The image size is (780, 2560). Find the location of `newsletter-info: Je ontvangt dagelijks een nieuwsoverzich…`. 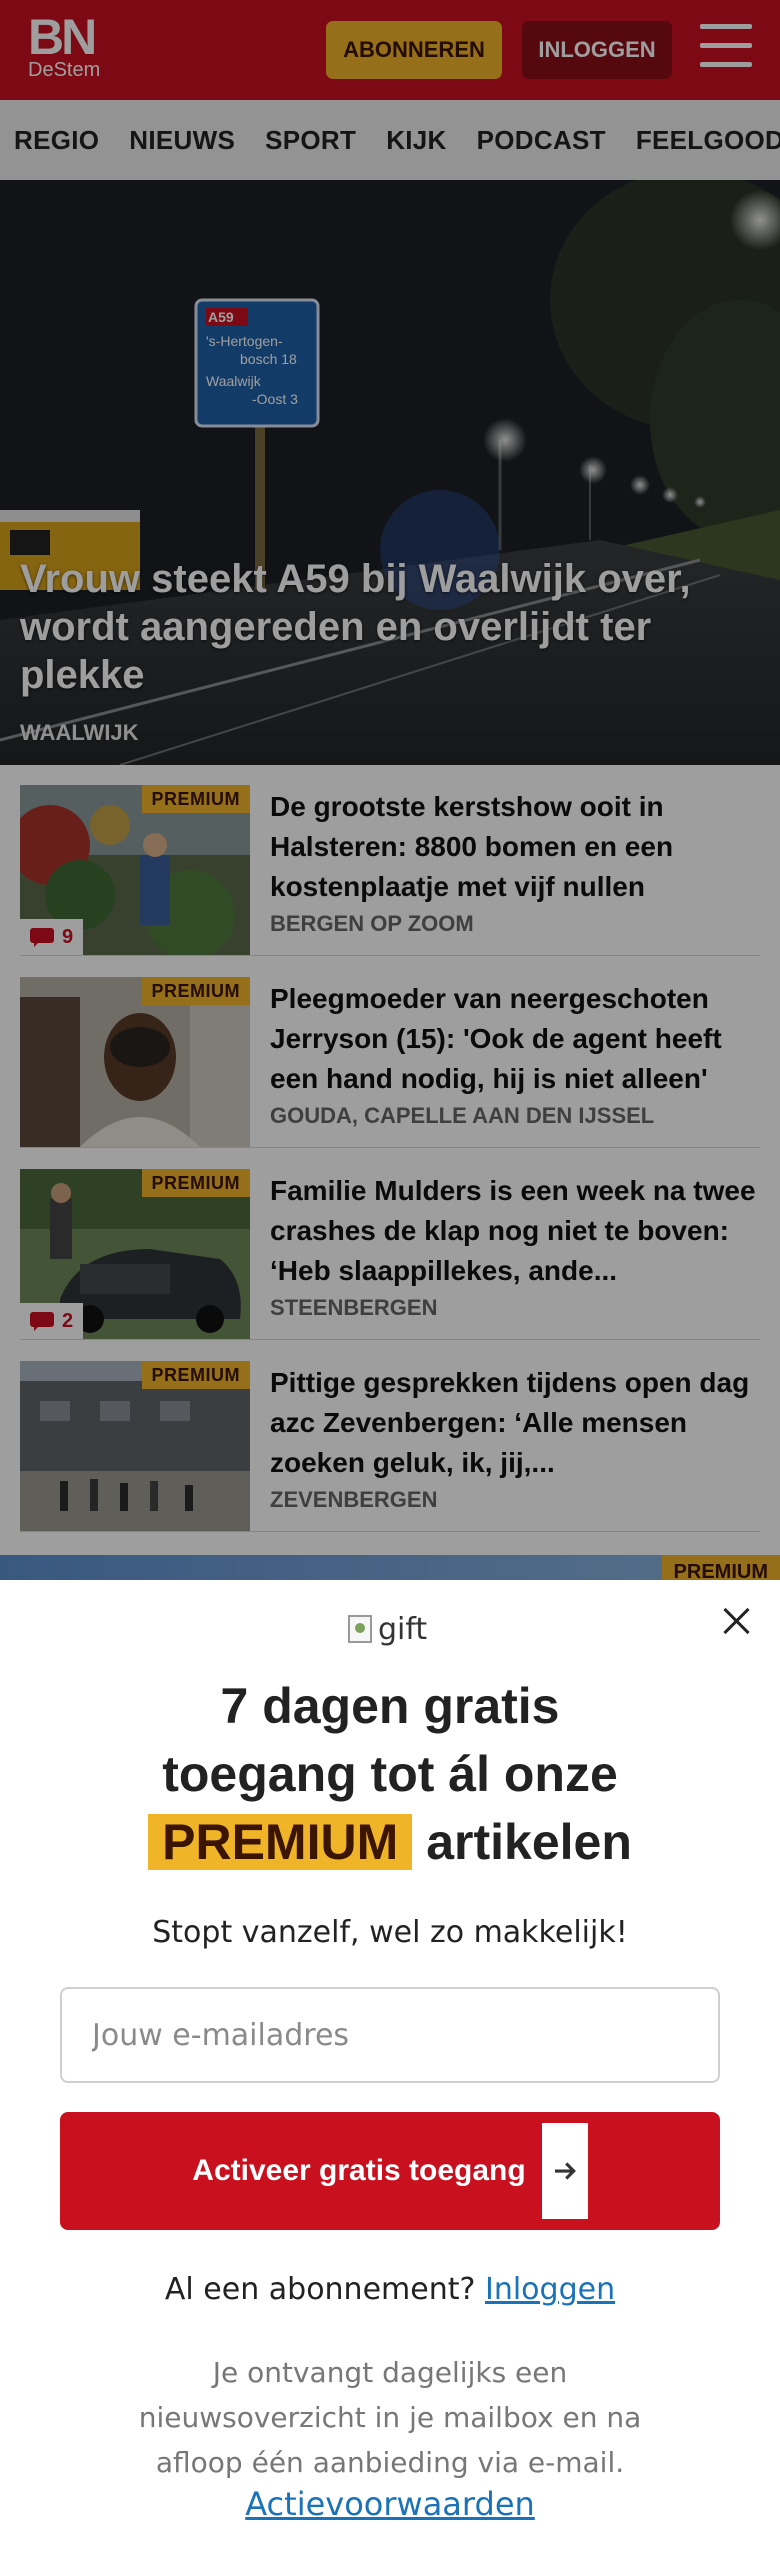

newsletter-info: Je ontvangt dagelijks een nieuwsoverzich… is located at coordinates (390, 2417).